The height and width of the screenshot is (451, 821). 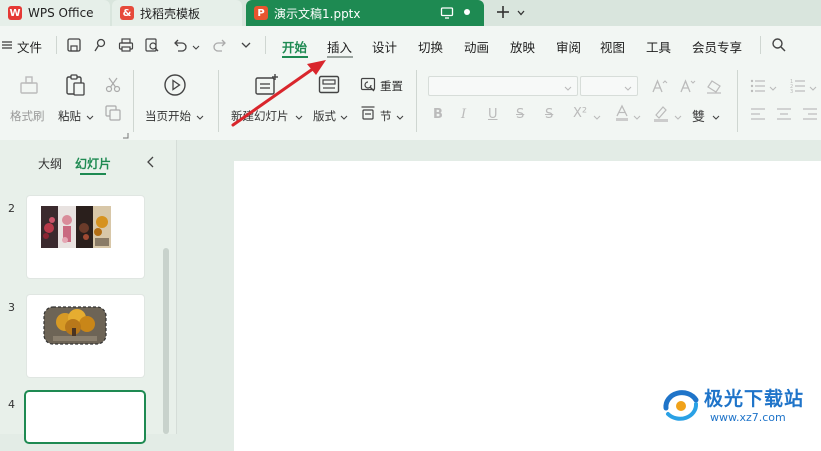 What do you see at coordinates (391, 86) in the screenshot?
I see `reset-button: 重置` at bounding box center [391, 86].